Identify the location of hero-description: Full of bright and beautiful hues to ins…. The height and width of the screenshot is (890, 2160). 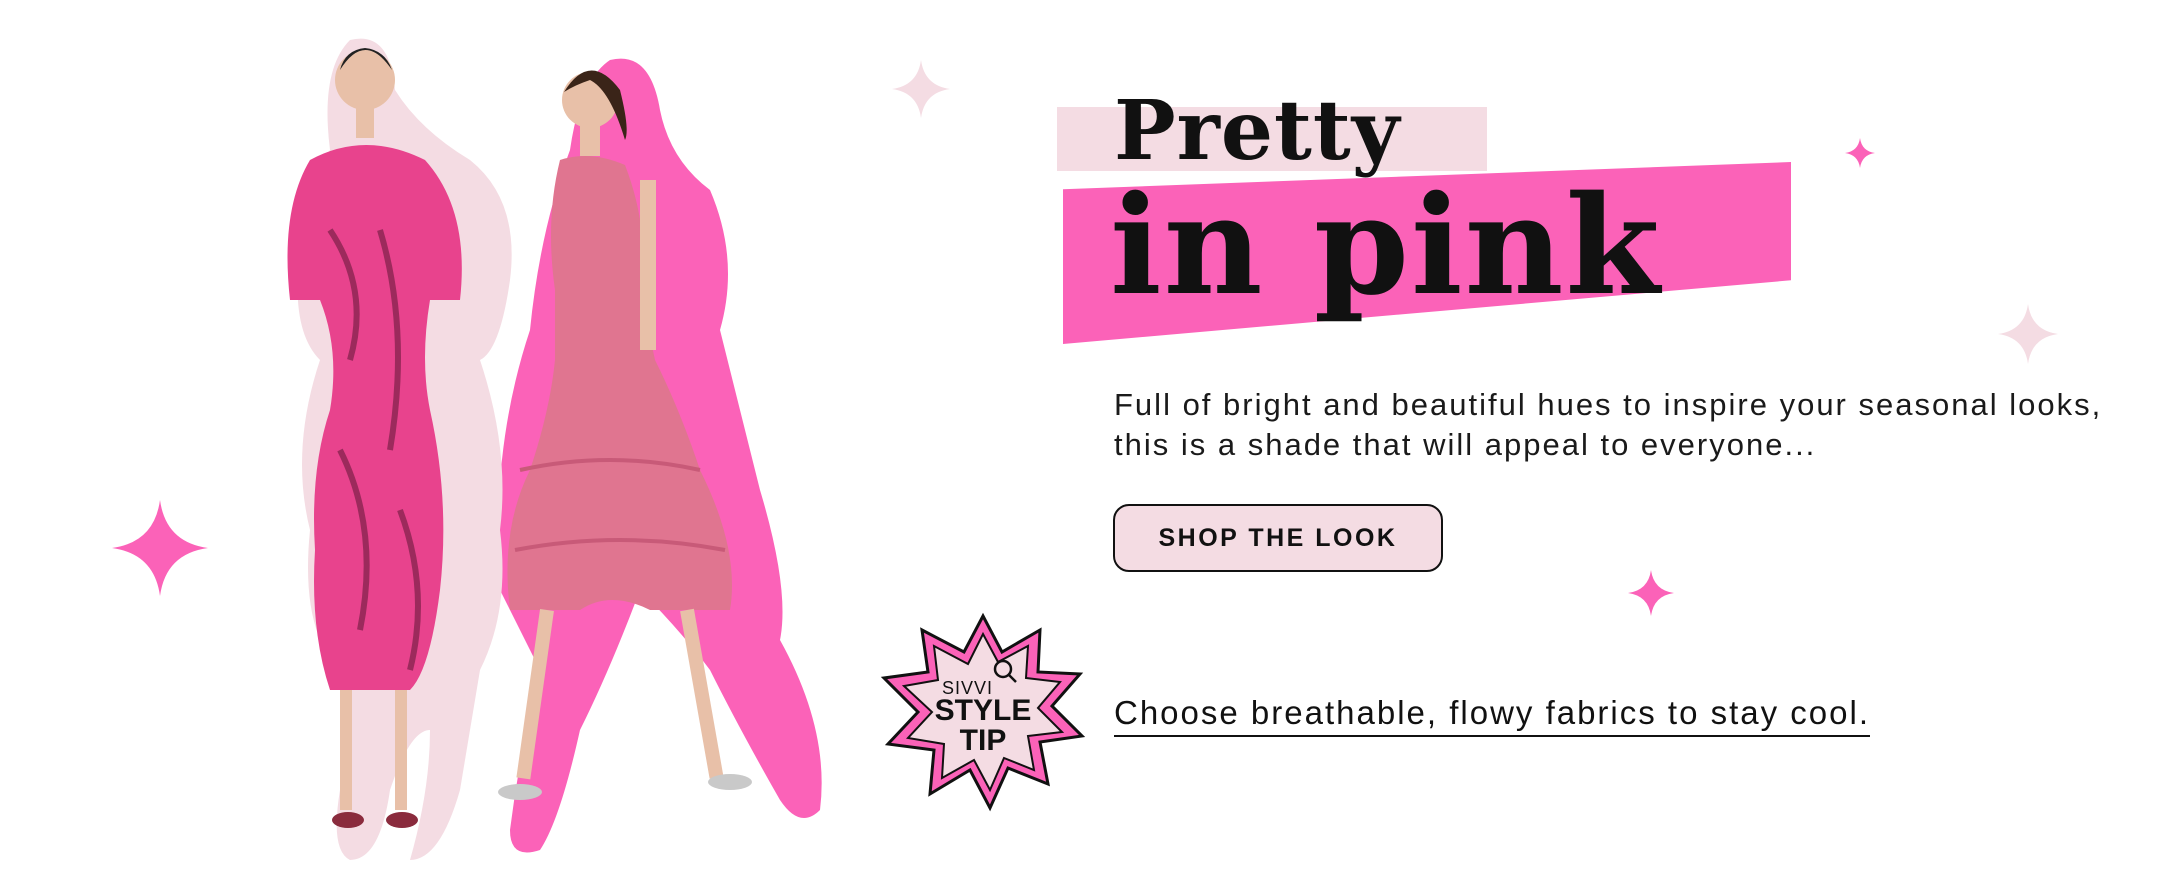
(1608, 424).